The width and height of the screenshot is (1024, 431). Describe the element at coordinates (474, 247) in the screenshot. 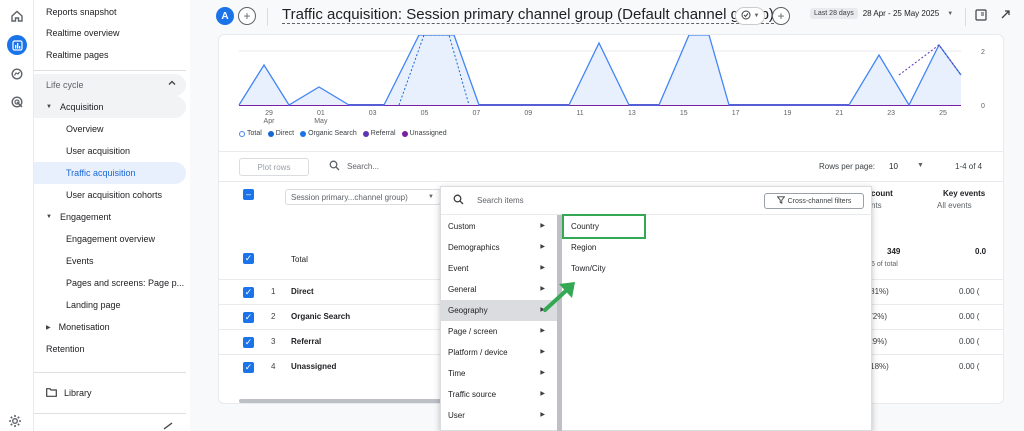

I see `category-label: Demographics` at that location.